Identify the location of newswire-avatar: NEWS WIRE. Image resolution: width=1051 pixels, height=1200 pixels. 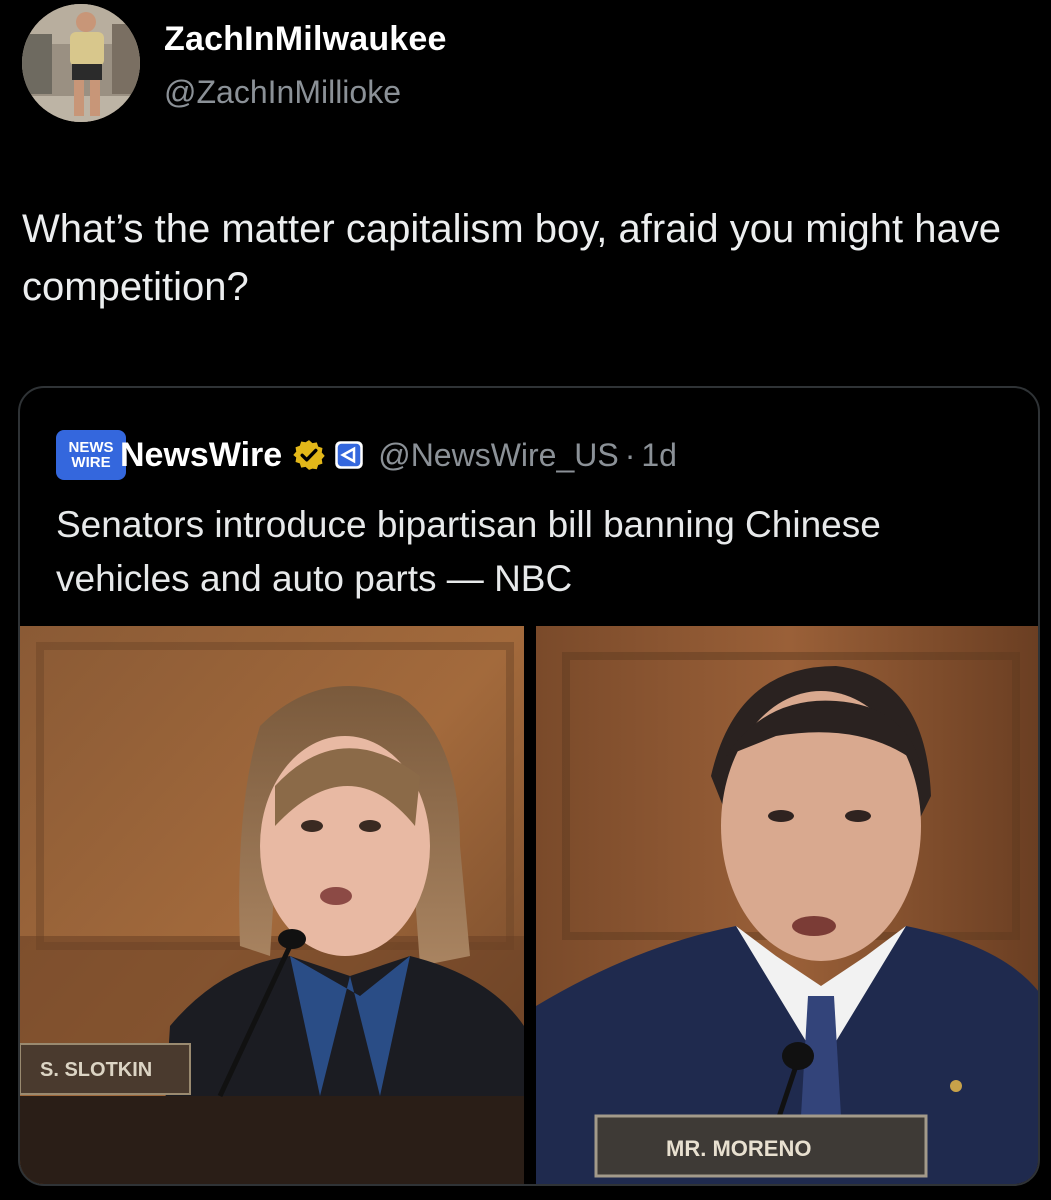
(91, 455).